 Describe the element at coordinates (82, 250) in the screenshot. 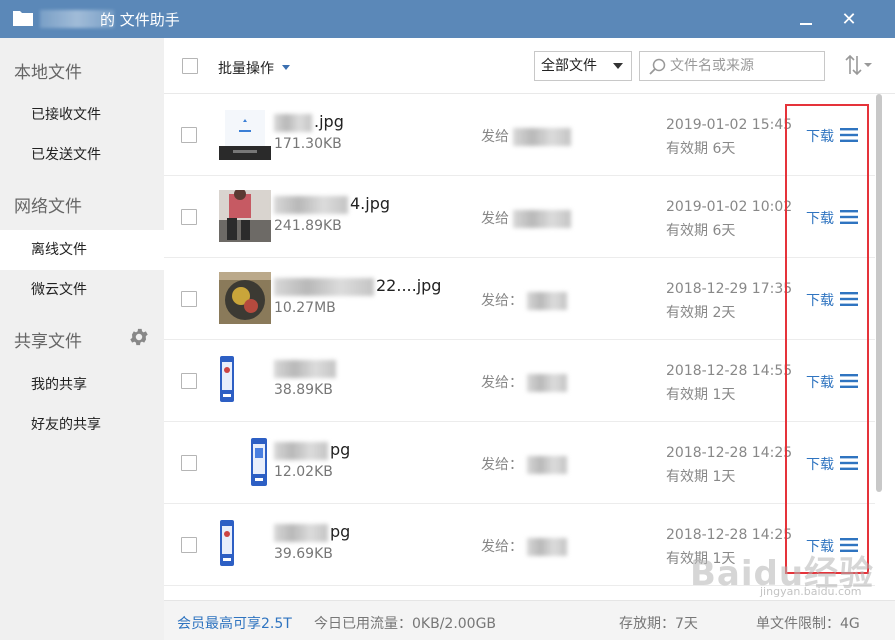

I see `sidebar-item-offline: 离线文件` at that location.